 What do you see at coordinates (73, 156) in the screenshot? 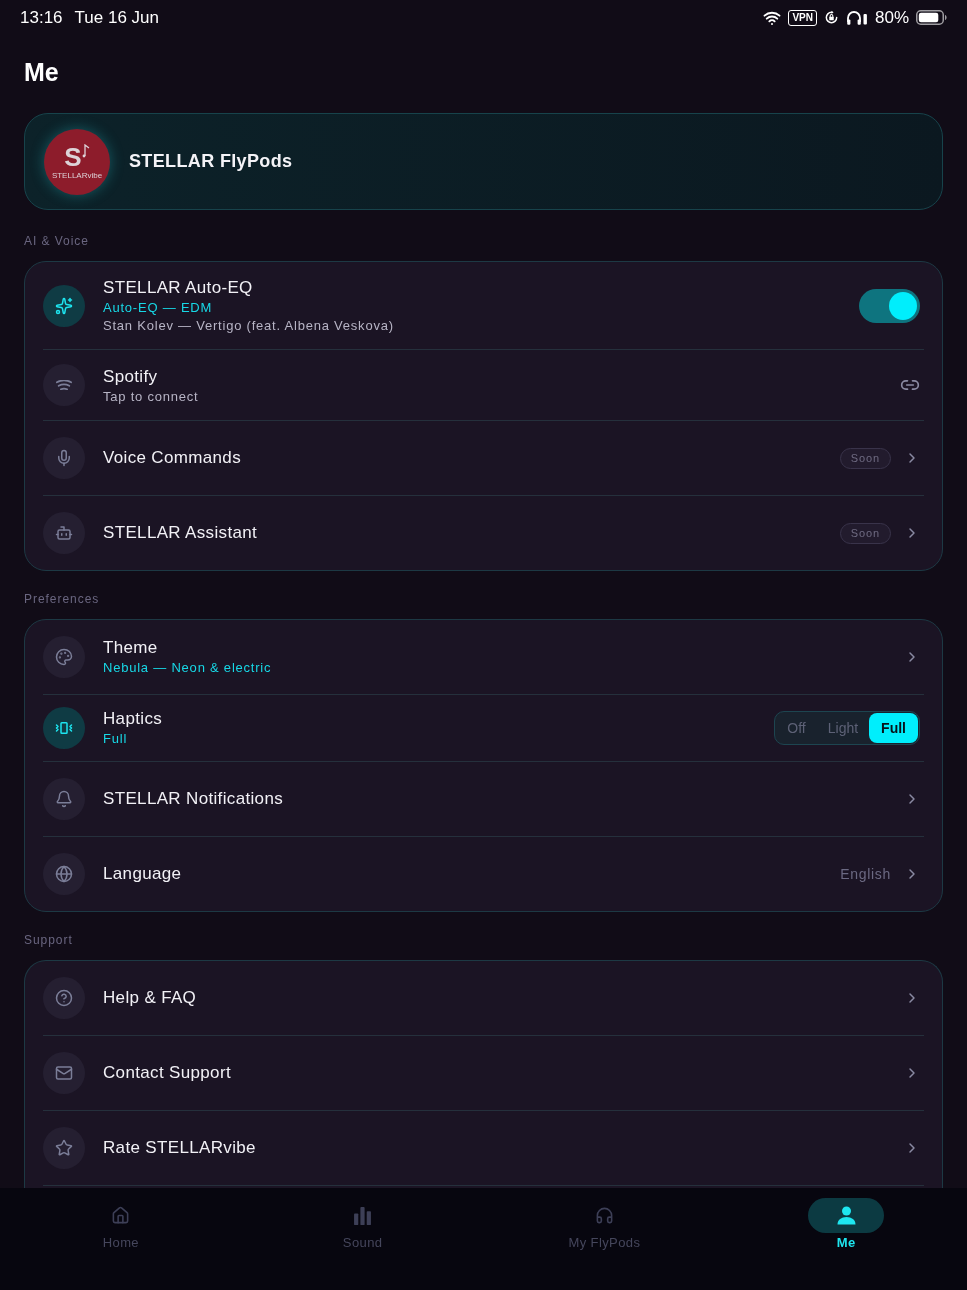
I see `logo-letter: S` at bounding box center [73, 156].